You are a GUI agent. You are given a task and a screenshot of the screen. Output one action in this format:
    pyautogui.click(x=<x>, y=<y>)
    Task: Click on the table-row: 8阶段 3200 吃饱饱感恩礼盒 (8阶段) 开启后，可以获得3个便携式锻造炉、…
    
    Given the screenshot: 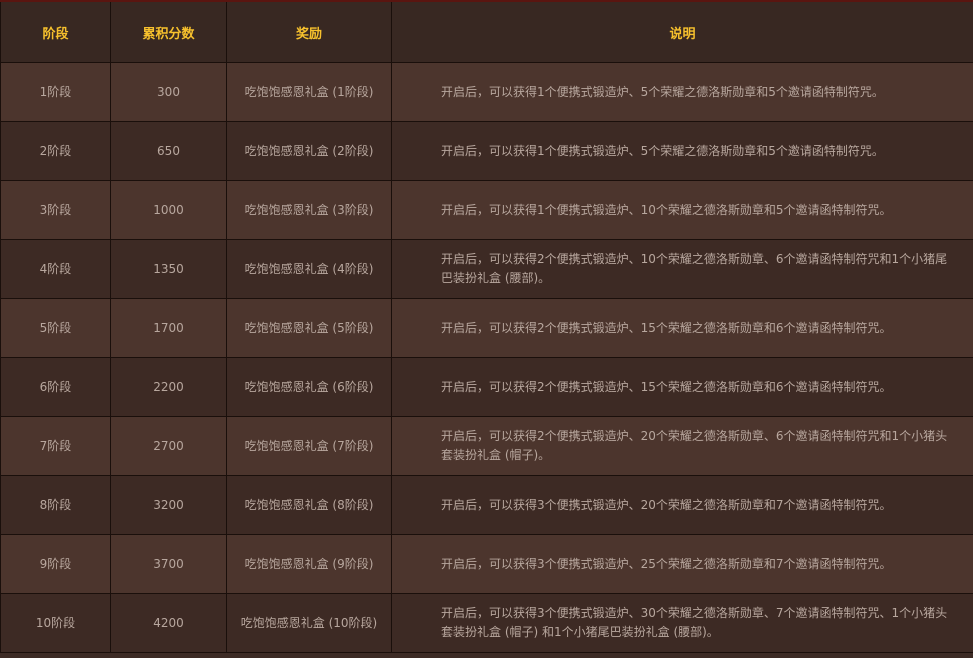 What is the action you would take?
    pyautogui.click(x=486, y=505)
    